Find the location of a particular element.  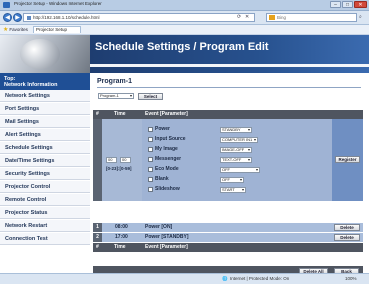

page-title: Schedule Settings / Program Edit is located at coordinates (182, 47).